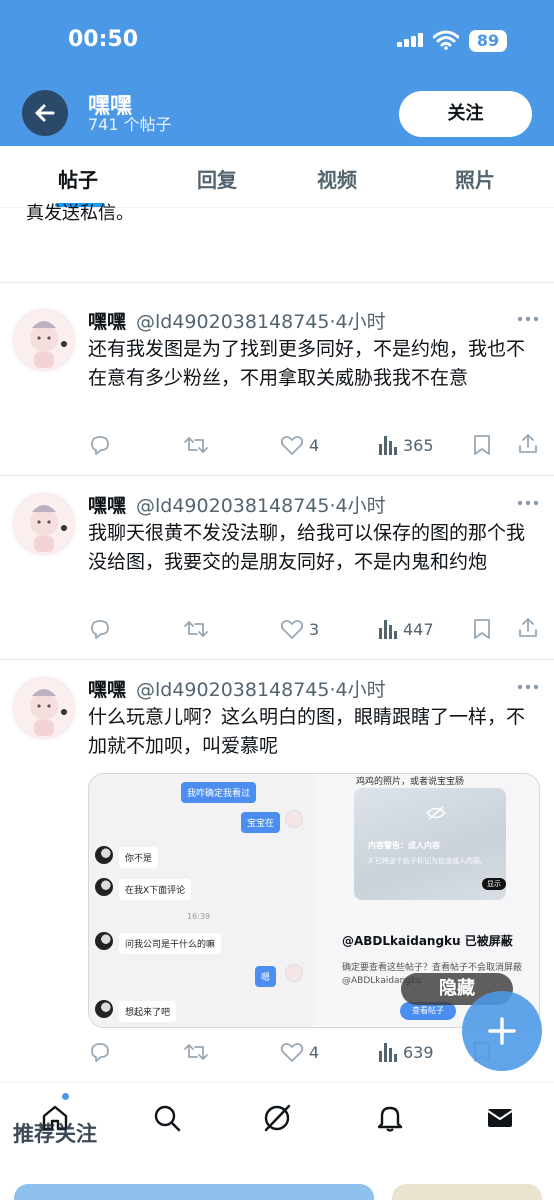  I want to click on mail-icon, so click(500, 1118).